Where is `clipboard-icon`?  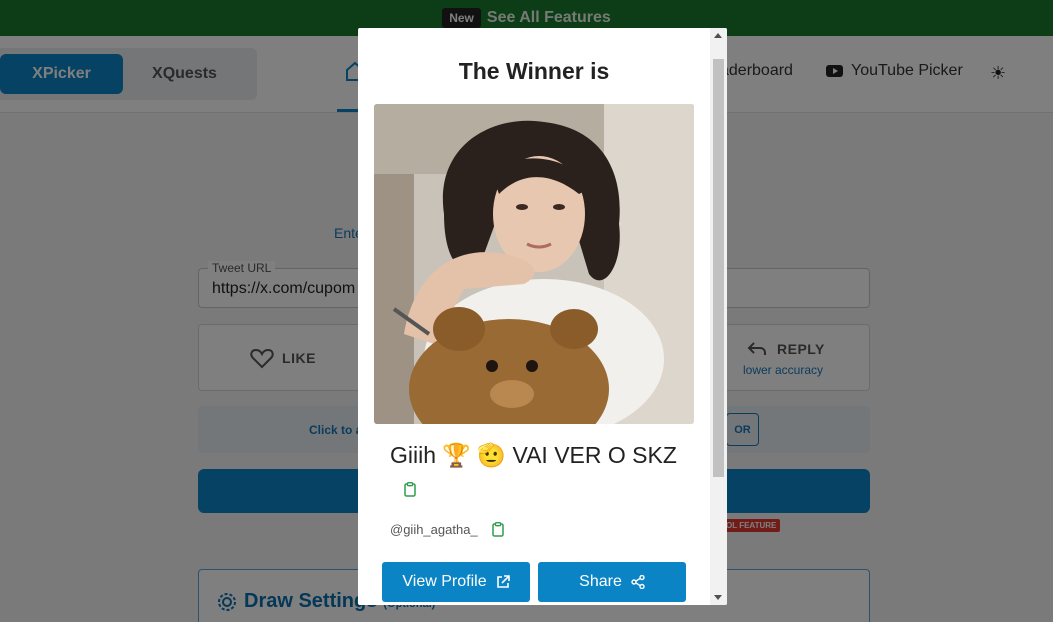
clipboard-icon is located at coordinates (410, 490).